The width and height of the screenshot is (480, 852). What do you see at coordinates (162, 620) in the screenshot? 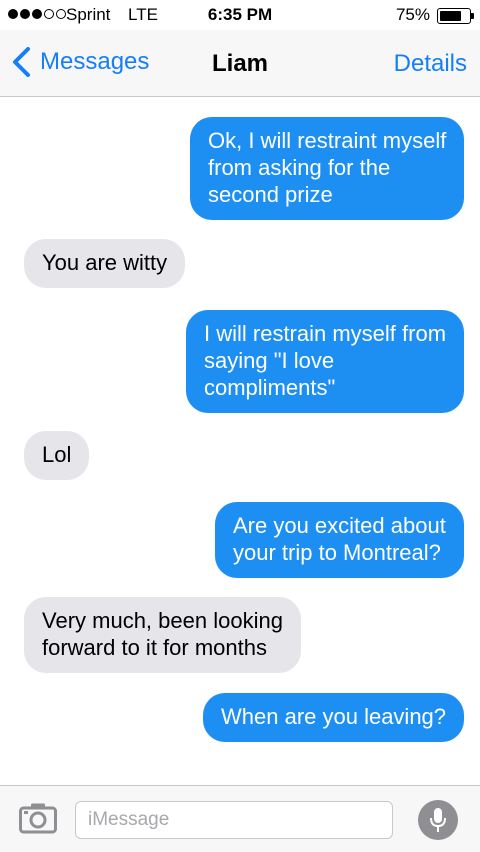
I see `message-line: Very much, been looking` at bounding box center [162, 620].